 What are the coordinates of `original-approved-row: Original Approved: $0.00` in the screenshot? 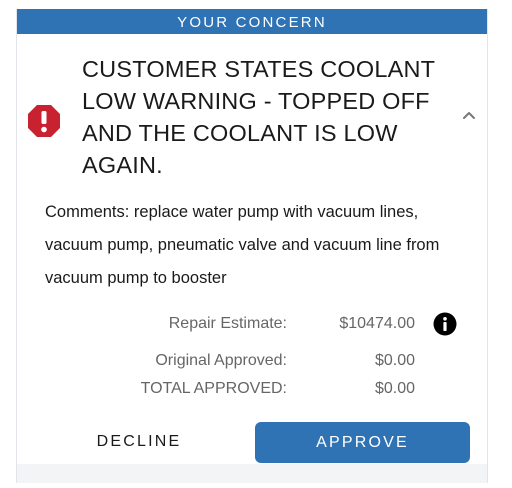 It's located at (252, 364).